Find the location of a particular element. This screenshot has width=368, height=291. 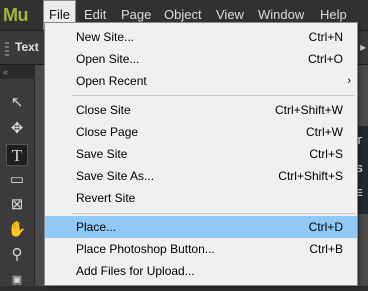

menu-item-shortcut: Ctrl+S is located at coordinates (326, 154).